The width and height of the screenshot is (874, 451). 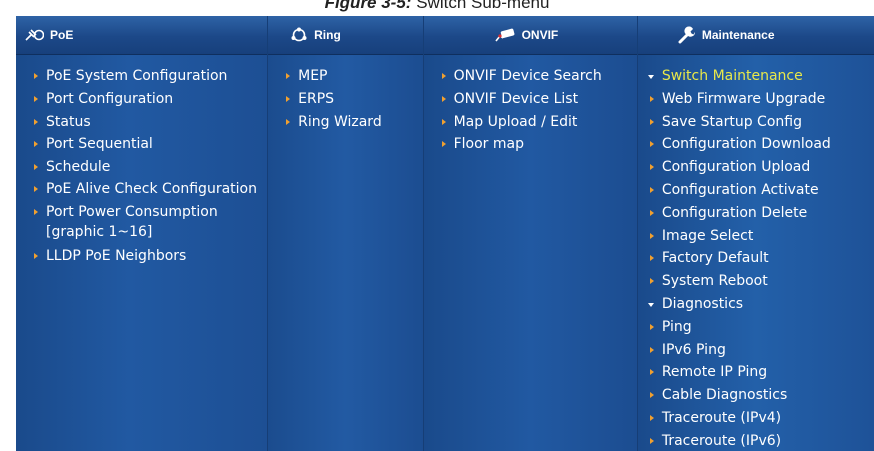 I want to click on menu-item-onvif-device-search: ONVIF Device Search, so click(x=538, y=76).